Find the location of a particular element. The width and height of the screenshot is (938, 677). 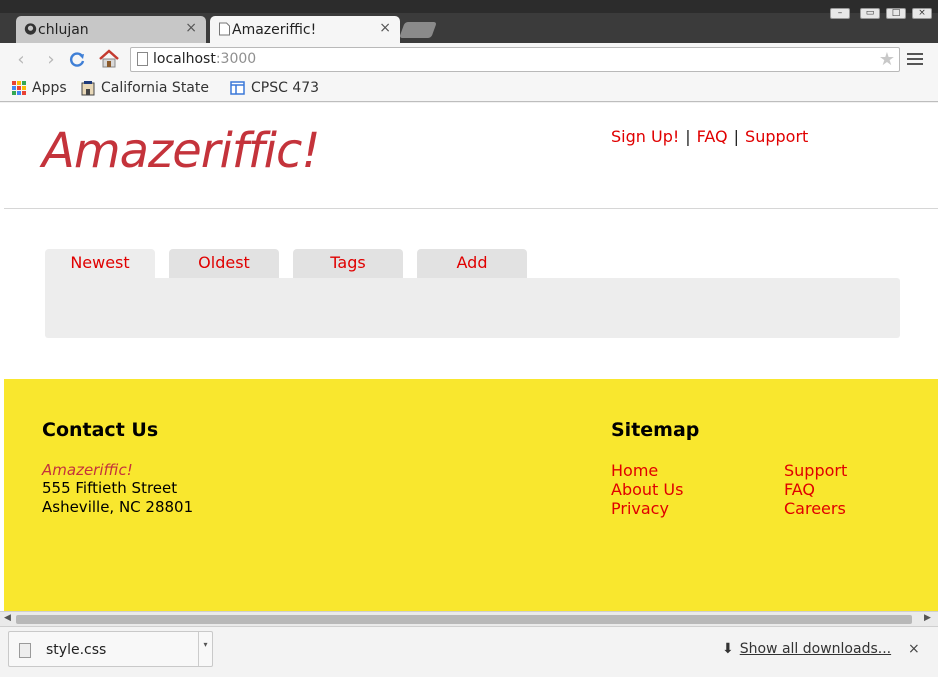

sitemap-link-privacy: Privacy is located at coordinates (647, 508).